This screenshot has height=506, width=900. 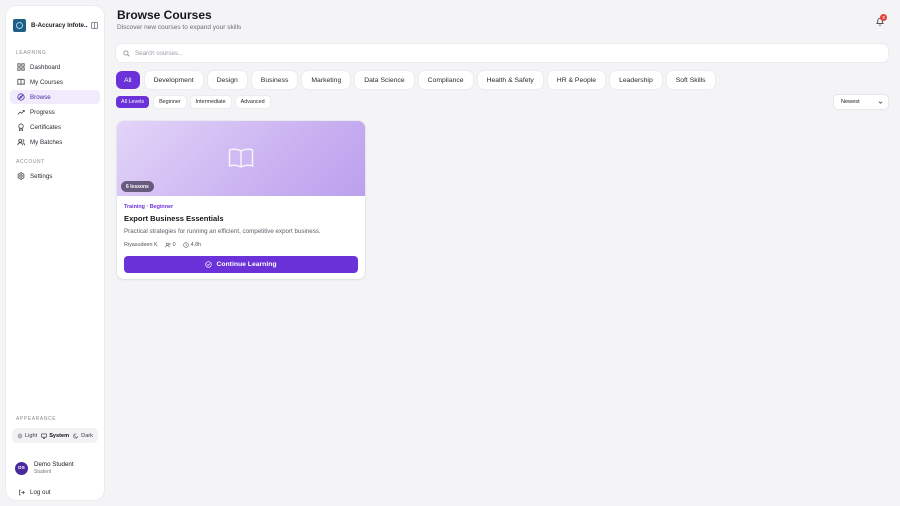 I want to click on appearance-system-option: System, so click(x=55, y=436).